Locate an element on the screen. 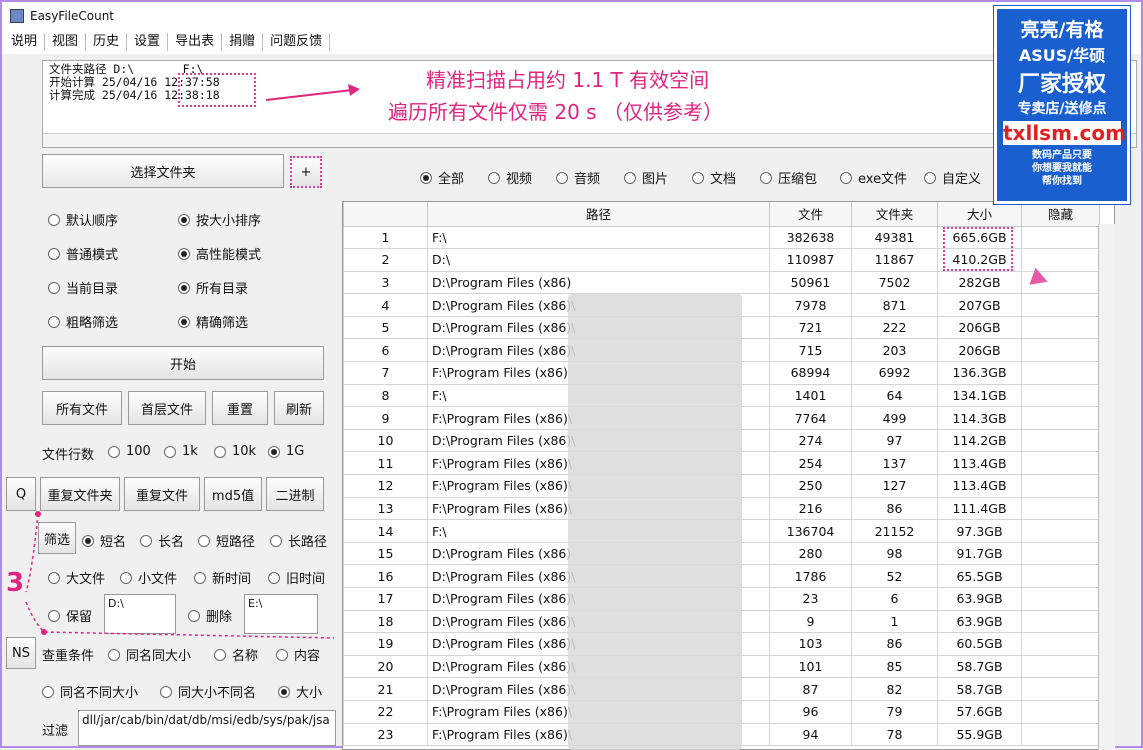  menu-donate: 捐赠 is located at coordinates (243, 42).